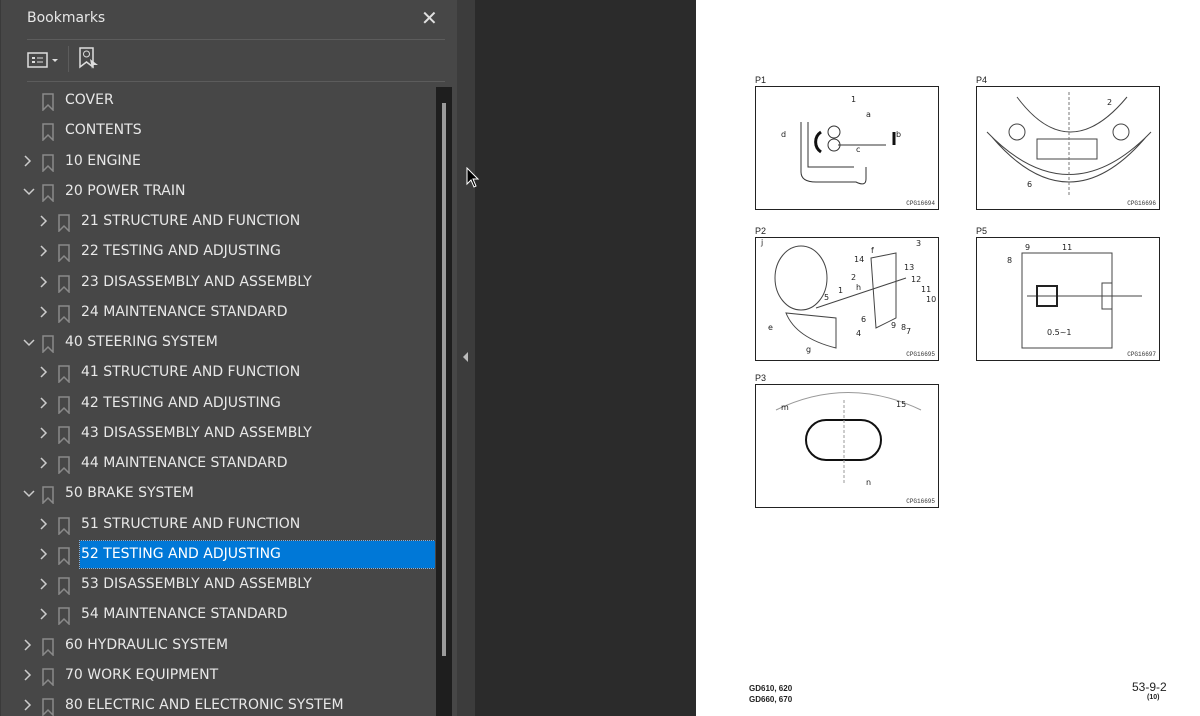 The width and height of the screenshot is (1200, 716). I want to click on bookmark-item: 21 STRUCTURE AND FUNCTION, so click(218, 222).